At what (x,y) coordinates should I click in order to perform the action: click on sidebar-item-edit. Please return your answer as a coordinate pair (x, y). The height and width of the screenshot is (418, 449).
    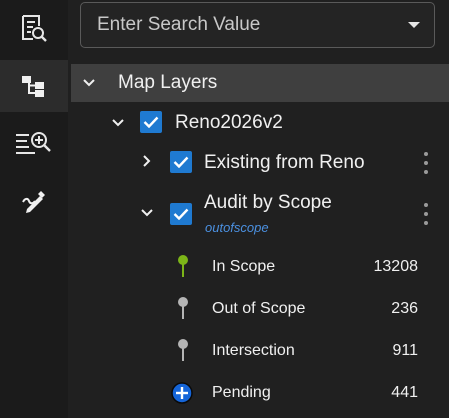
    Looking at the image, I should click on (34, 202).